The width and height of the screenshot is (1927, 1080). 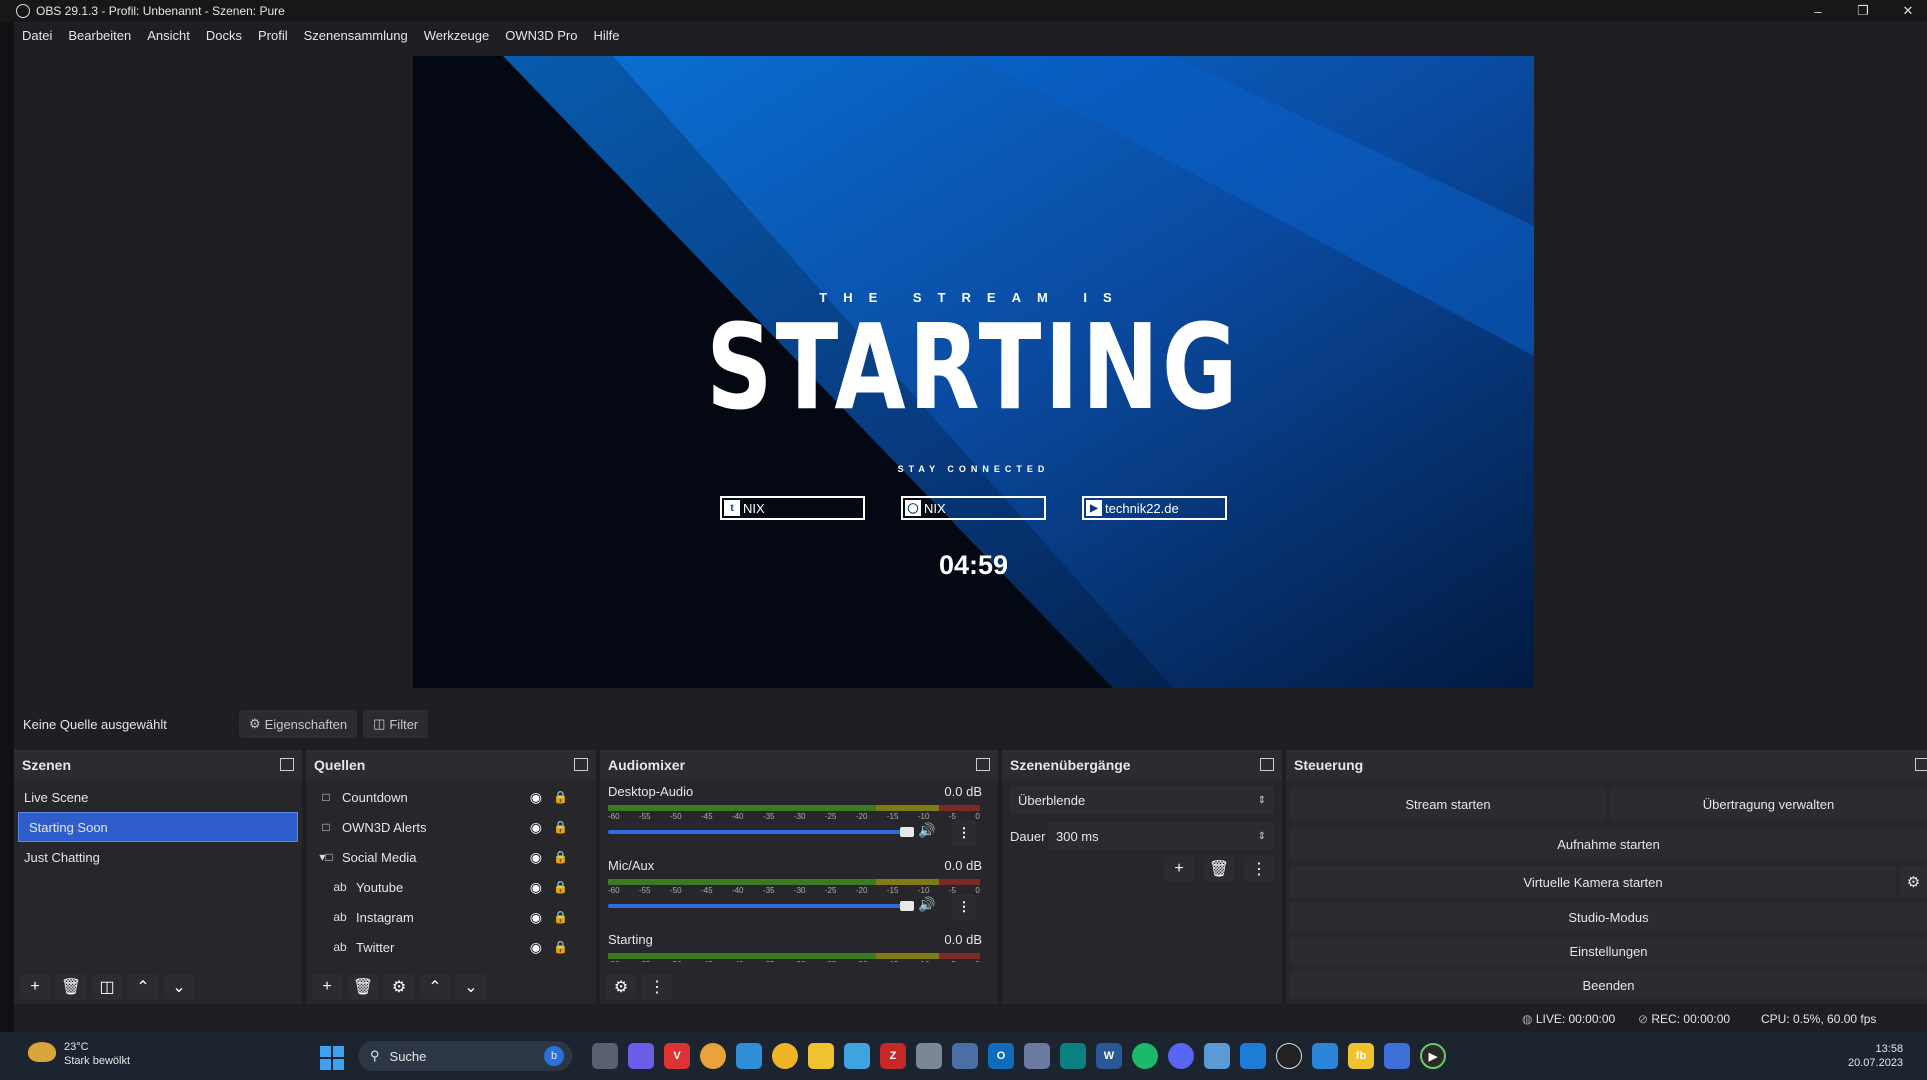 What do you see at coordinates (621, 987) in the screenshot?
I see `advanced-audio-button: ⚙` at bounding box center [621, 987].